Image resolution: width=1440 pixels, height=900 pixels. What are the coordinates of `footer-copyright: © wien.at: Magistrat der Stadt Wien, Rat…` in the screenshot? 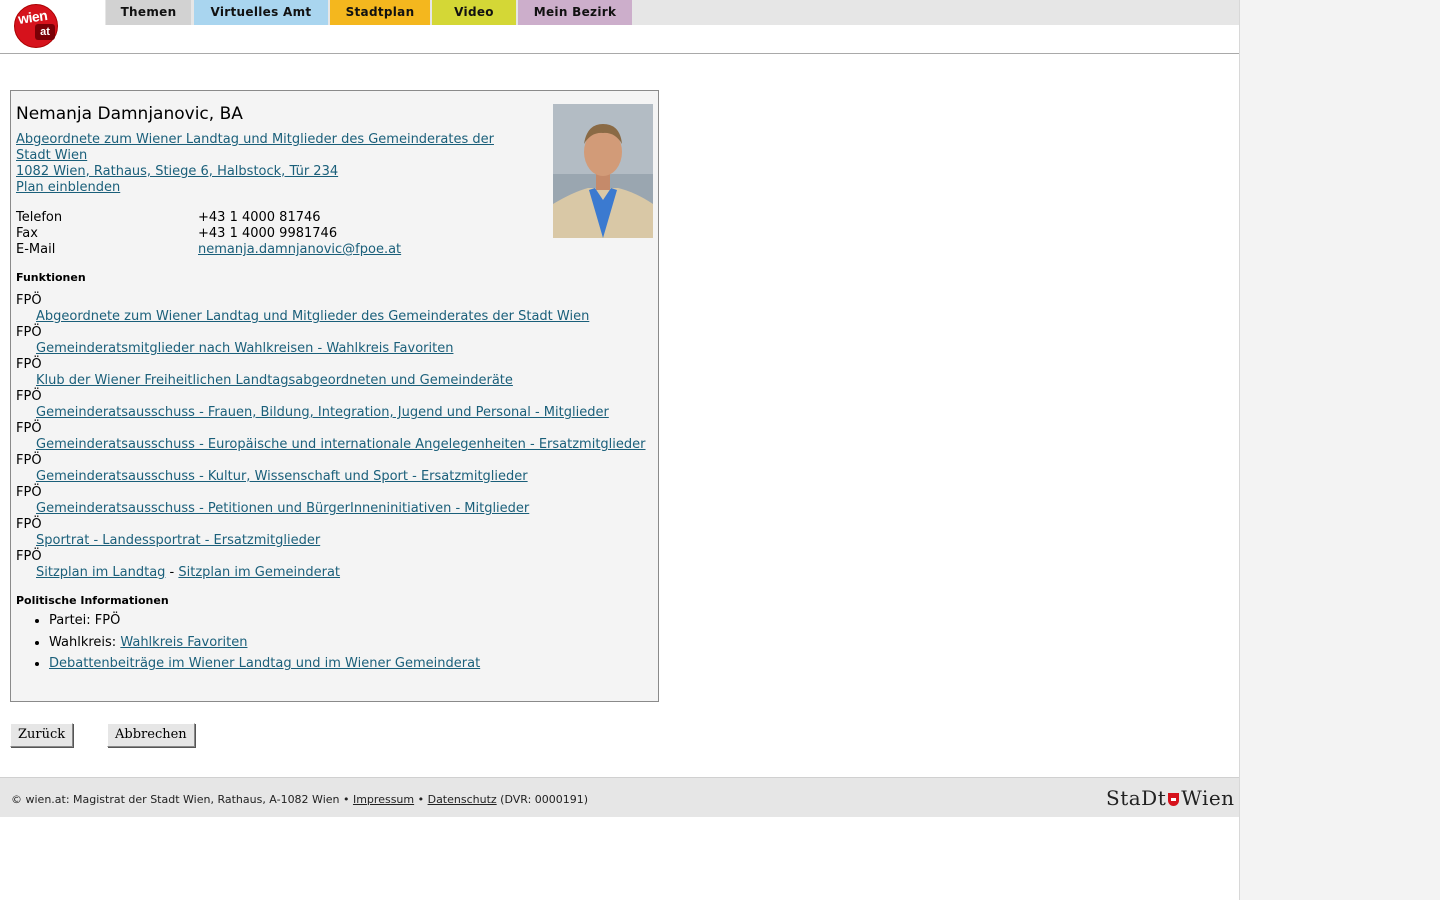 It's located at (182, 799).